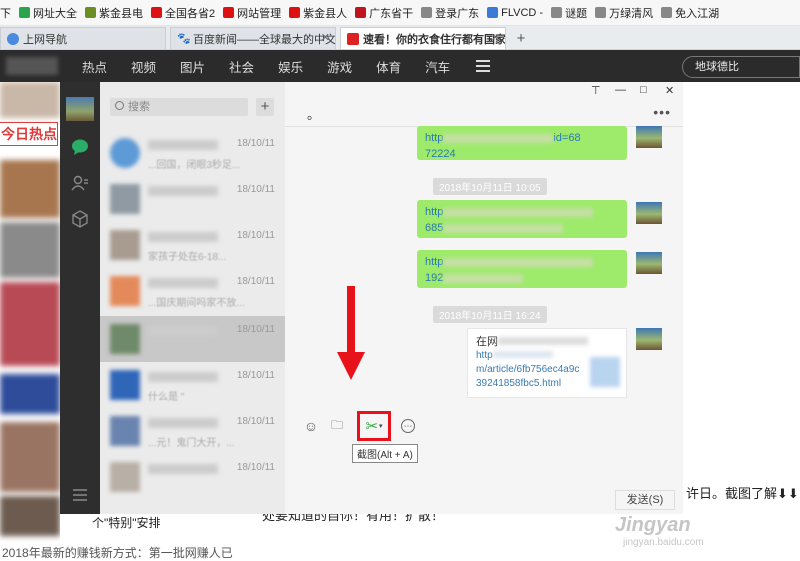  Describe the element at coordinates (434, 228) in the screenshot. I see `message-link: 685` at that location.